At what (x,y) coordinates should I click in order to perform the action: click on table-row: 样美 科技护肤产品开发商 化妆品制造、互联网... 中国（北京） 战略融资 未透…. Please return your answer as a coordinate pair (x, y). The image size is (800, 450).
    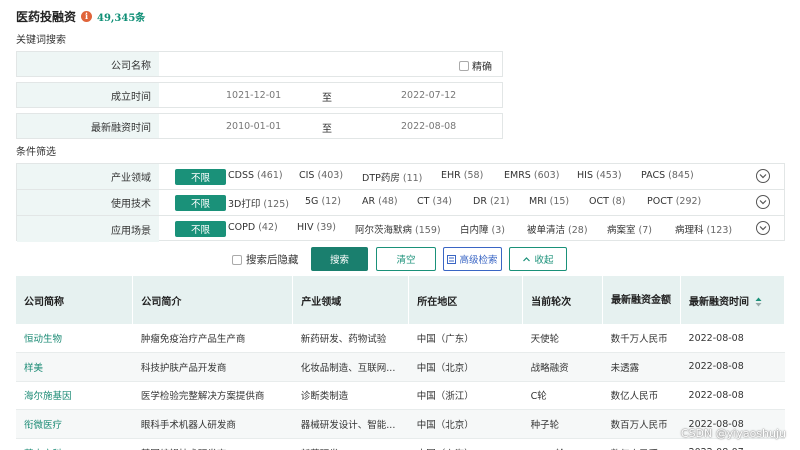
    Looking at the image, I should click on (400, 367).